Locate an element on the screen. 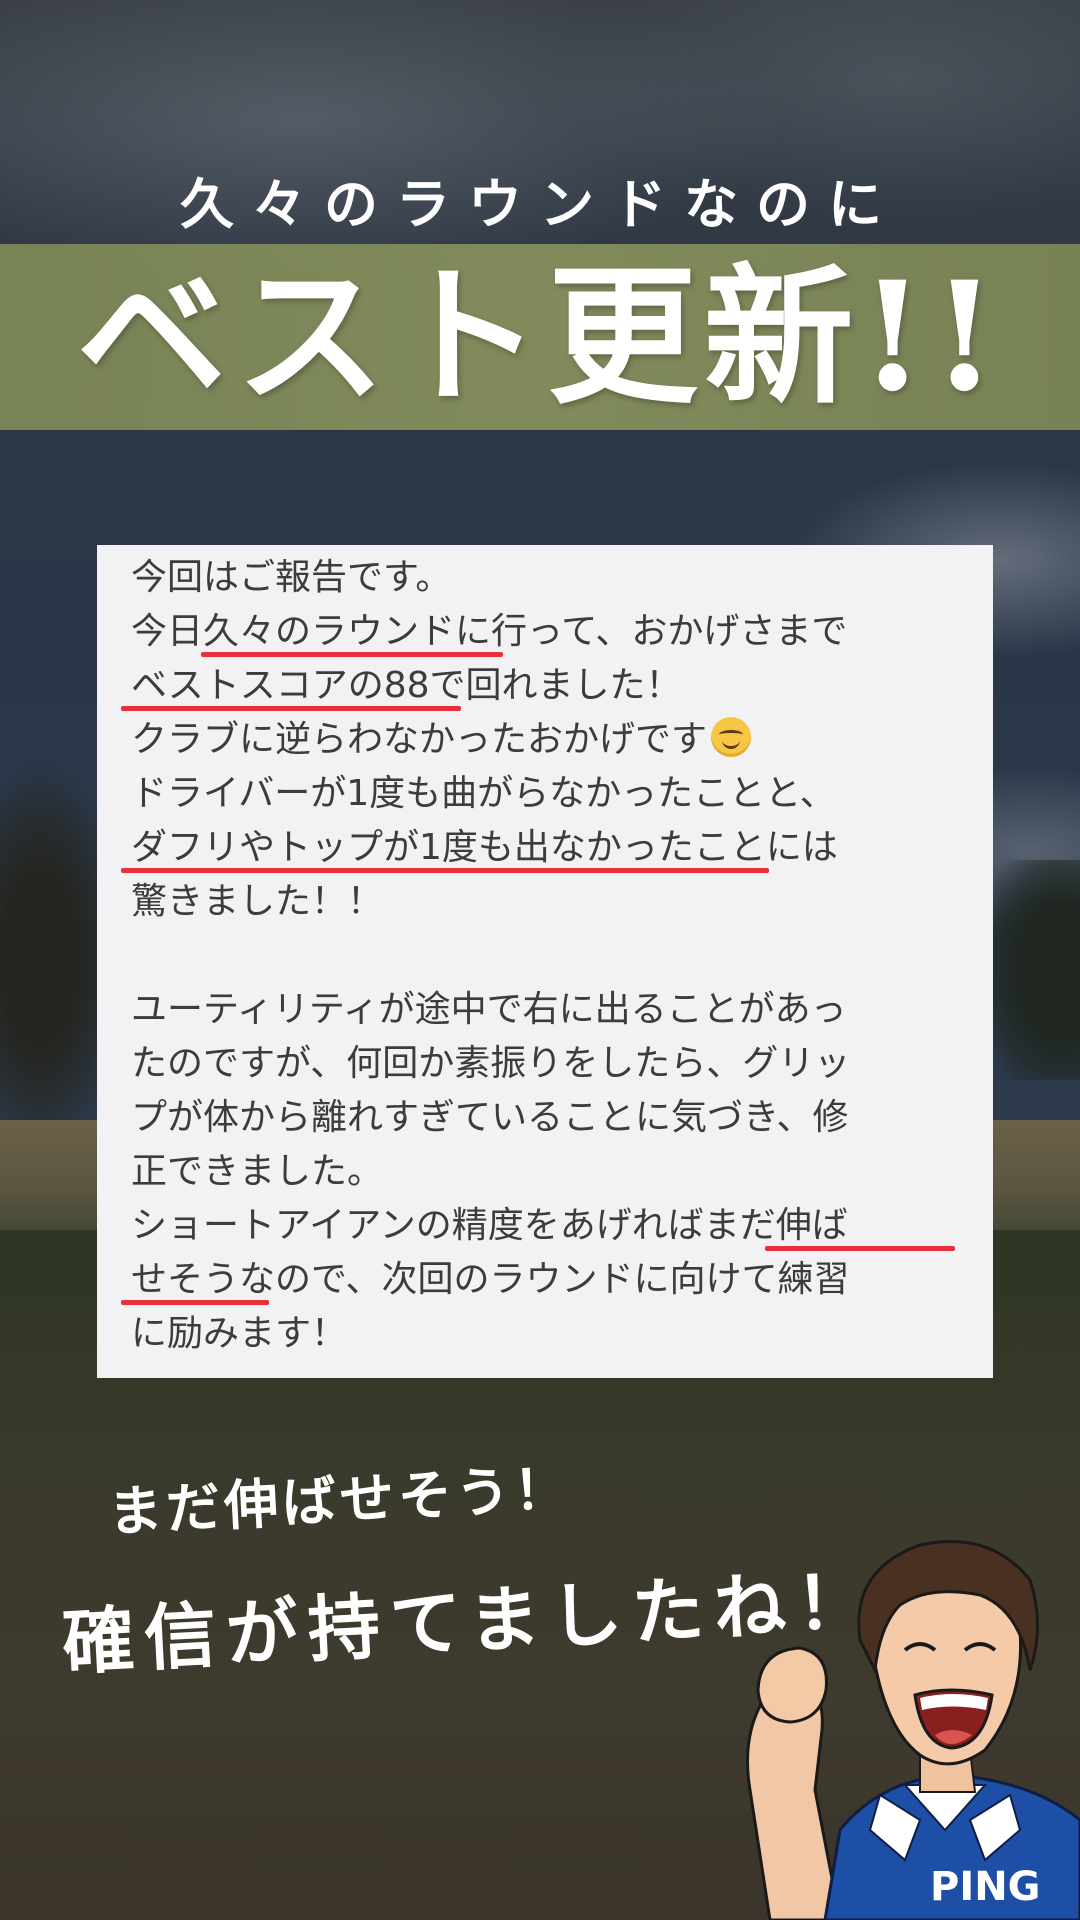 This screenshot has height=1920, width=1080. trees-right is located at coordinates (1030, 970).